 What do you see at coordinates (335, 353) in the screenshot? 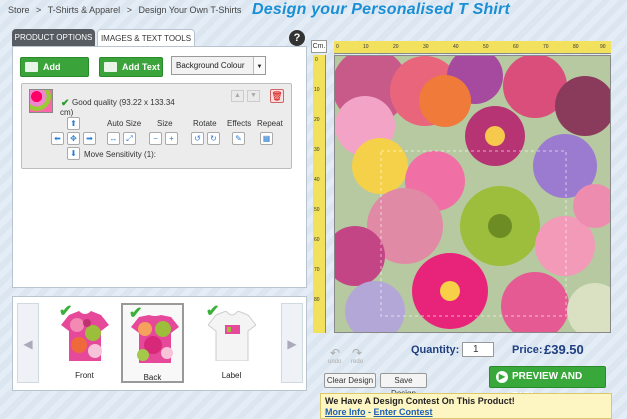
I see `undo-icon: ↶` at bounding box center [335, 353].